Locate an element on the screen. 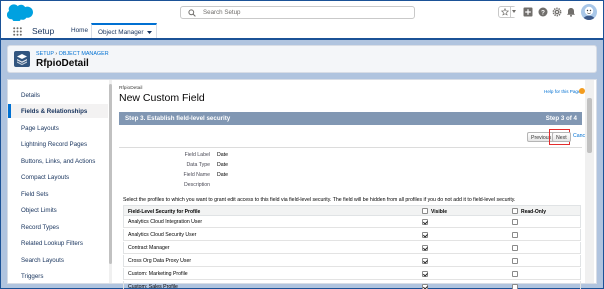 This screenshot has height=289, width=604. sidebar-item-object-limits: Object Limits is located at coordinates (58, 210).